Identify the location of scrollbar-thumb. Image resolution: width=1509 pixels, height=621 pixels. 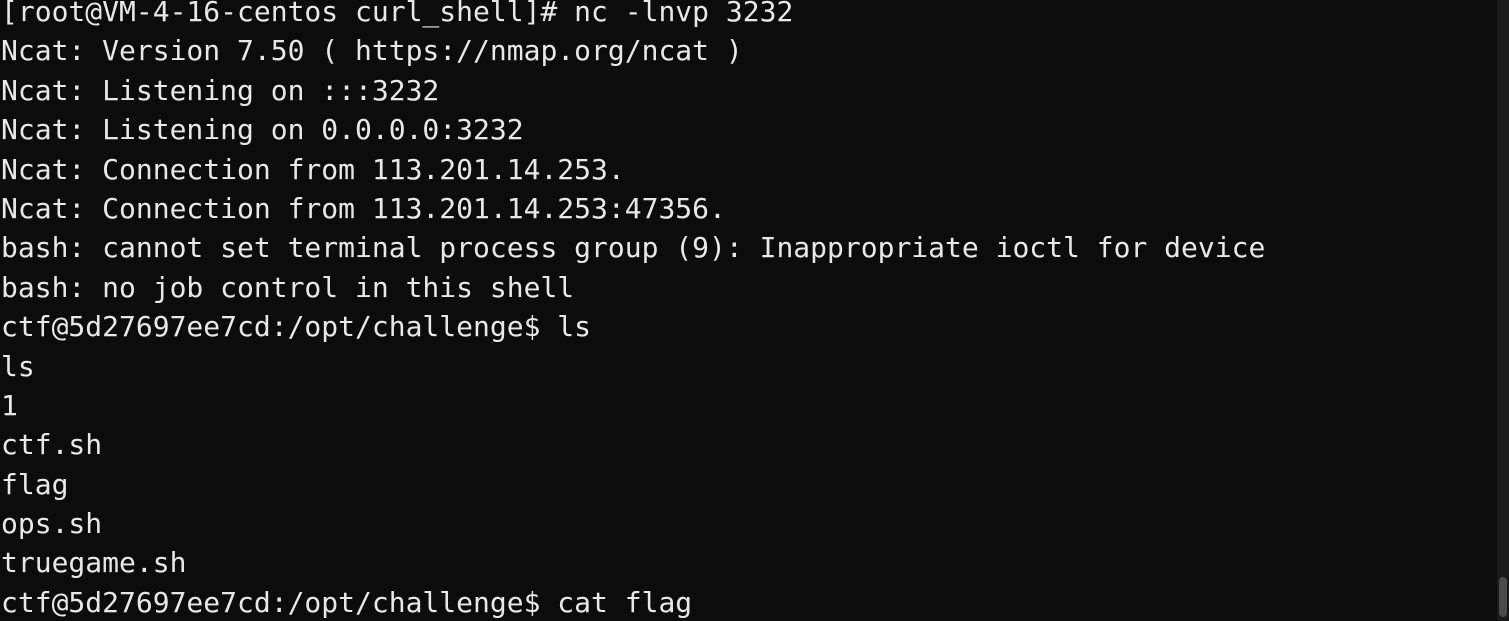
(1503, 597).